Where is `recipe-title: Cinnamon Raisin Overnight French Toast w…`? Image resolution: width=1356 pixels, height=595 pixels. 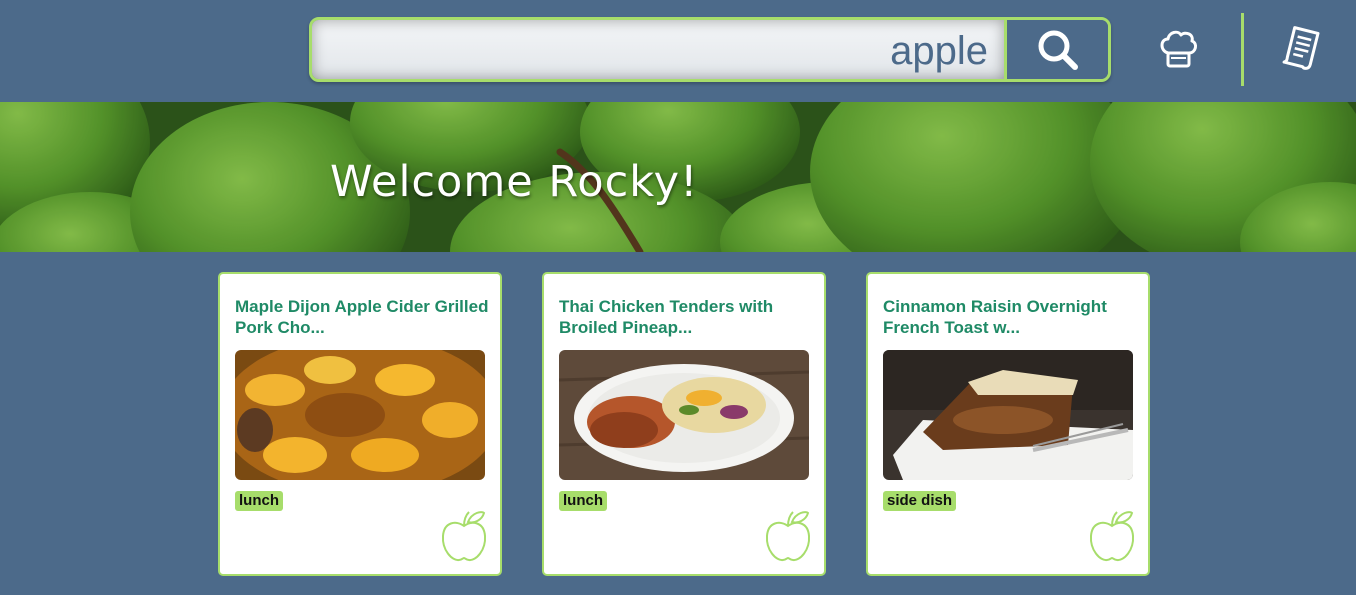
recipe-title: Cinnamon Raisin Overnight French Toast w… is located at coordinates (1010, 317).